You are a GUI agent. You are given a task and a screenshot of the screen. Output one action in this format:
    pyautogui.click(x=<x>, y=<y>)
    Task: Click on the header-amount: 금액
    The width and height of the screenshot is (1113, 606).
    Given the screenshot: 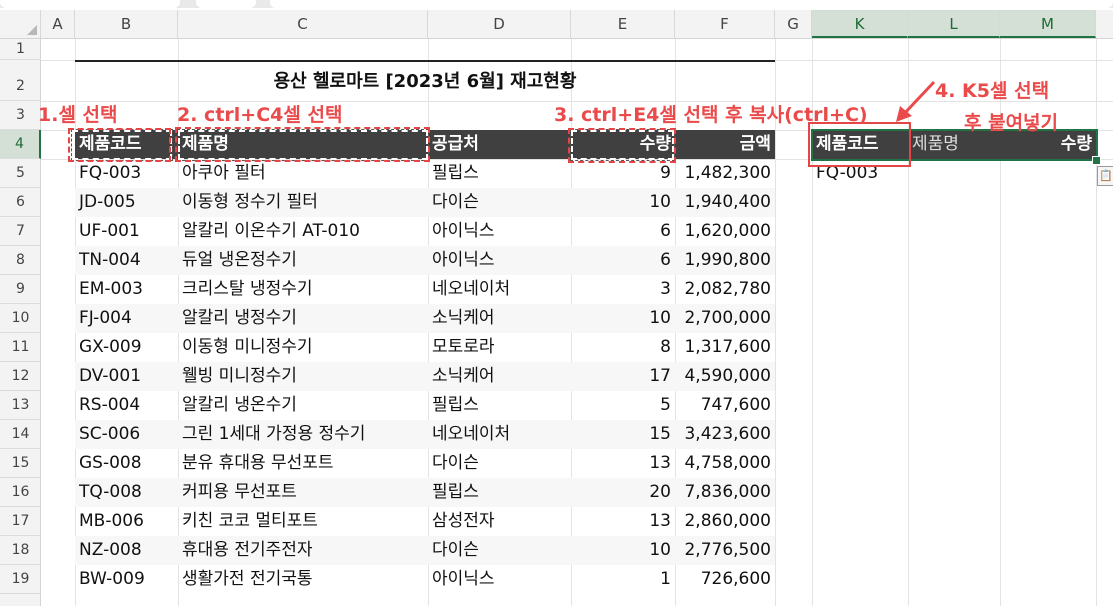 What is the action you would take?
    pyautogui.click(x=725, y=144)
    